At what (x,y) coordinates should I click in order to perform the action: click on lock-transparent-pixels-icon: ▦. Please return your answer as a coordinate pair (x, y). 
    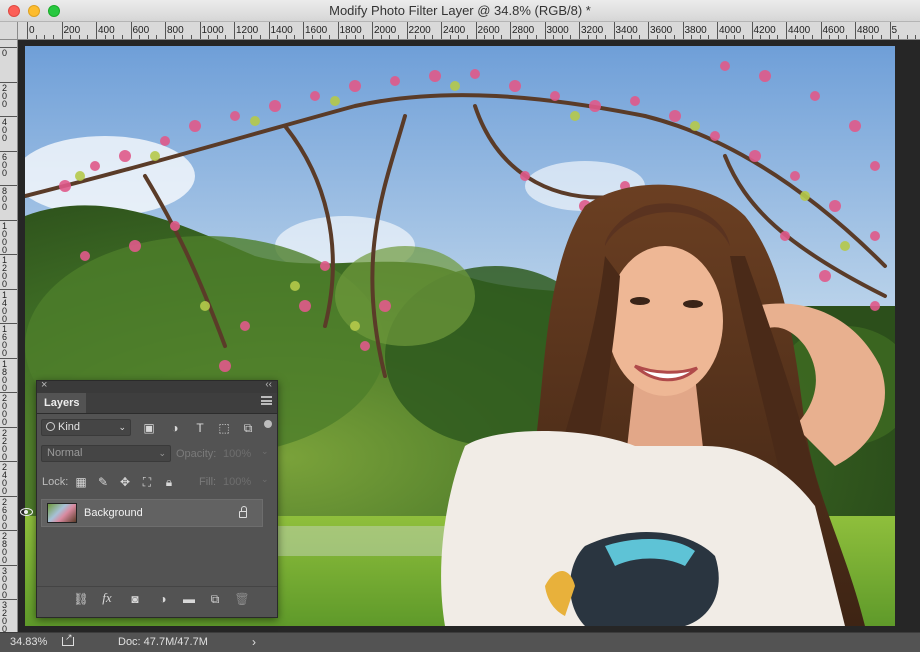
    Looking at the image, I should click on (81, 482).